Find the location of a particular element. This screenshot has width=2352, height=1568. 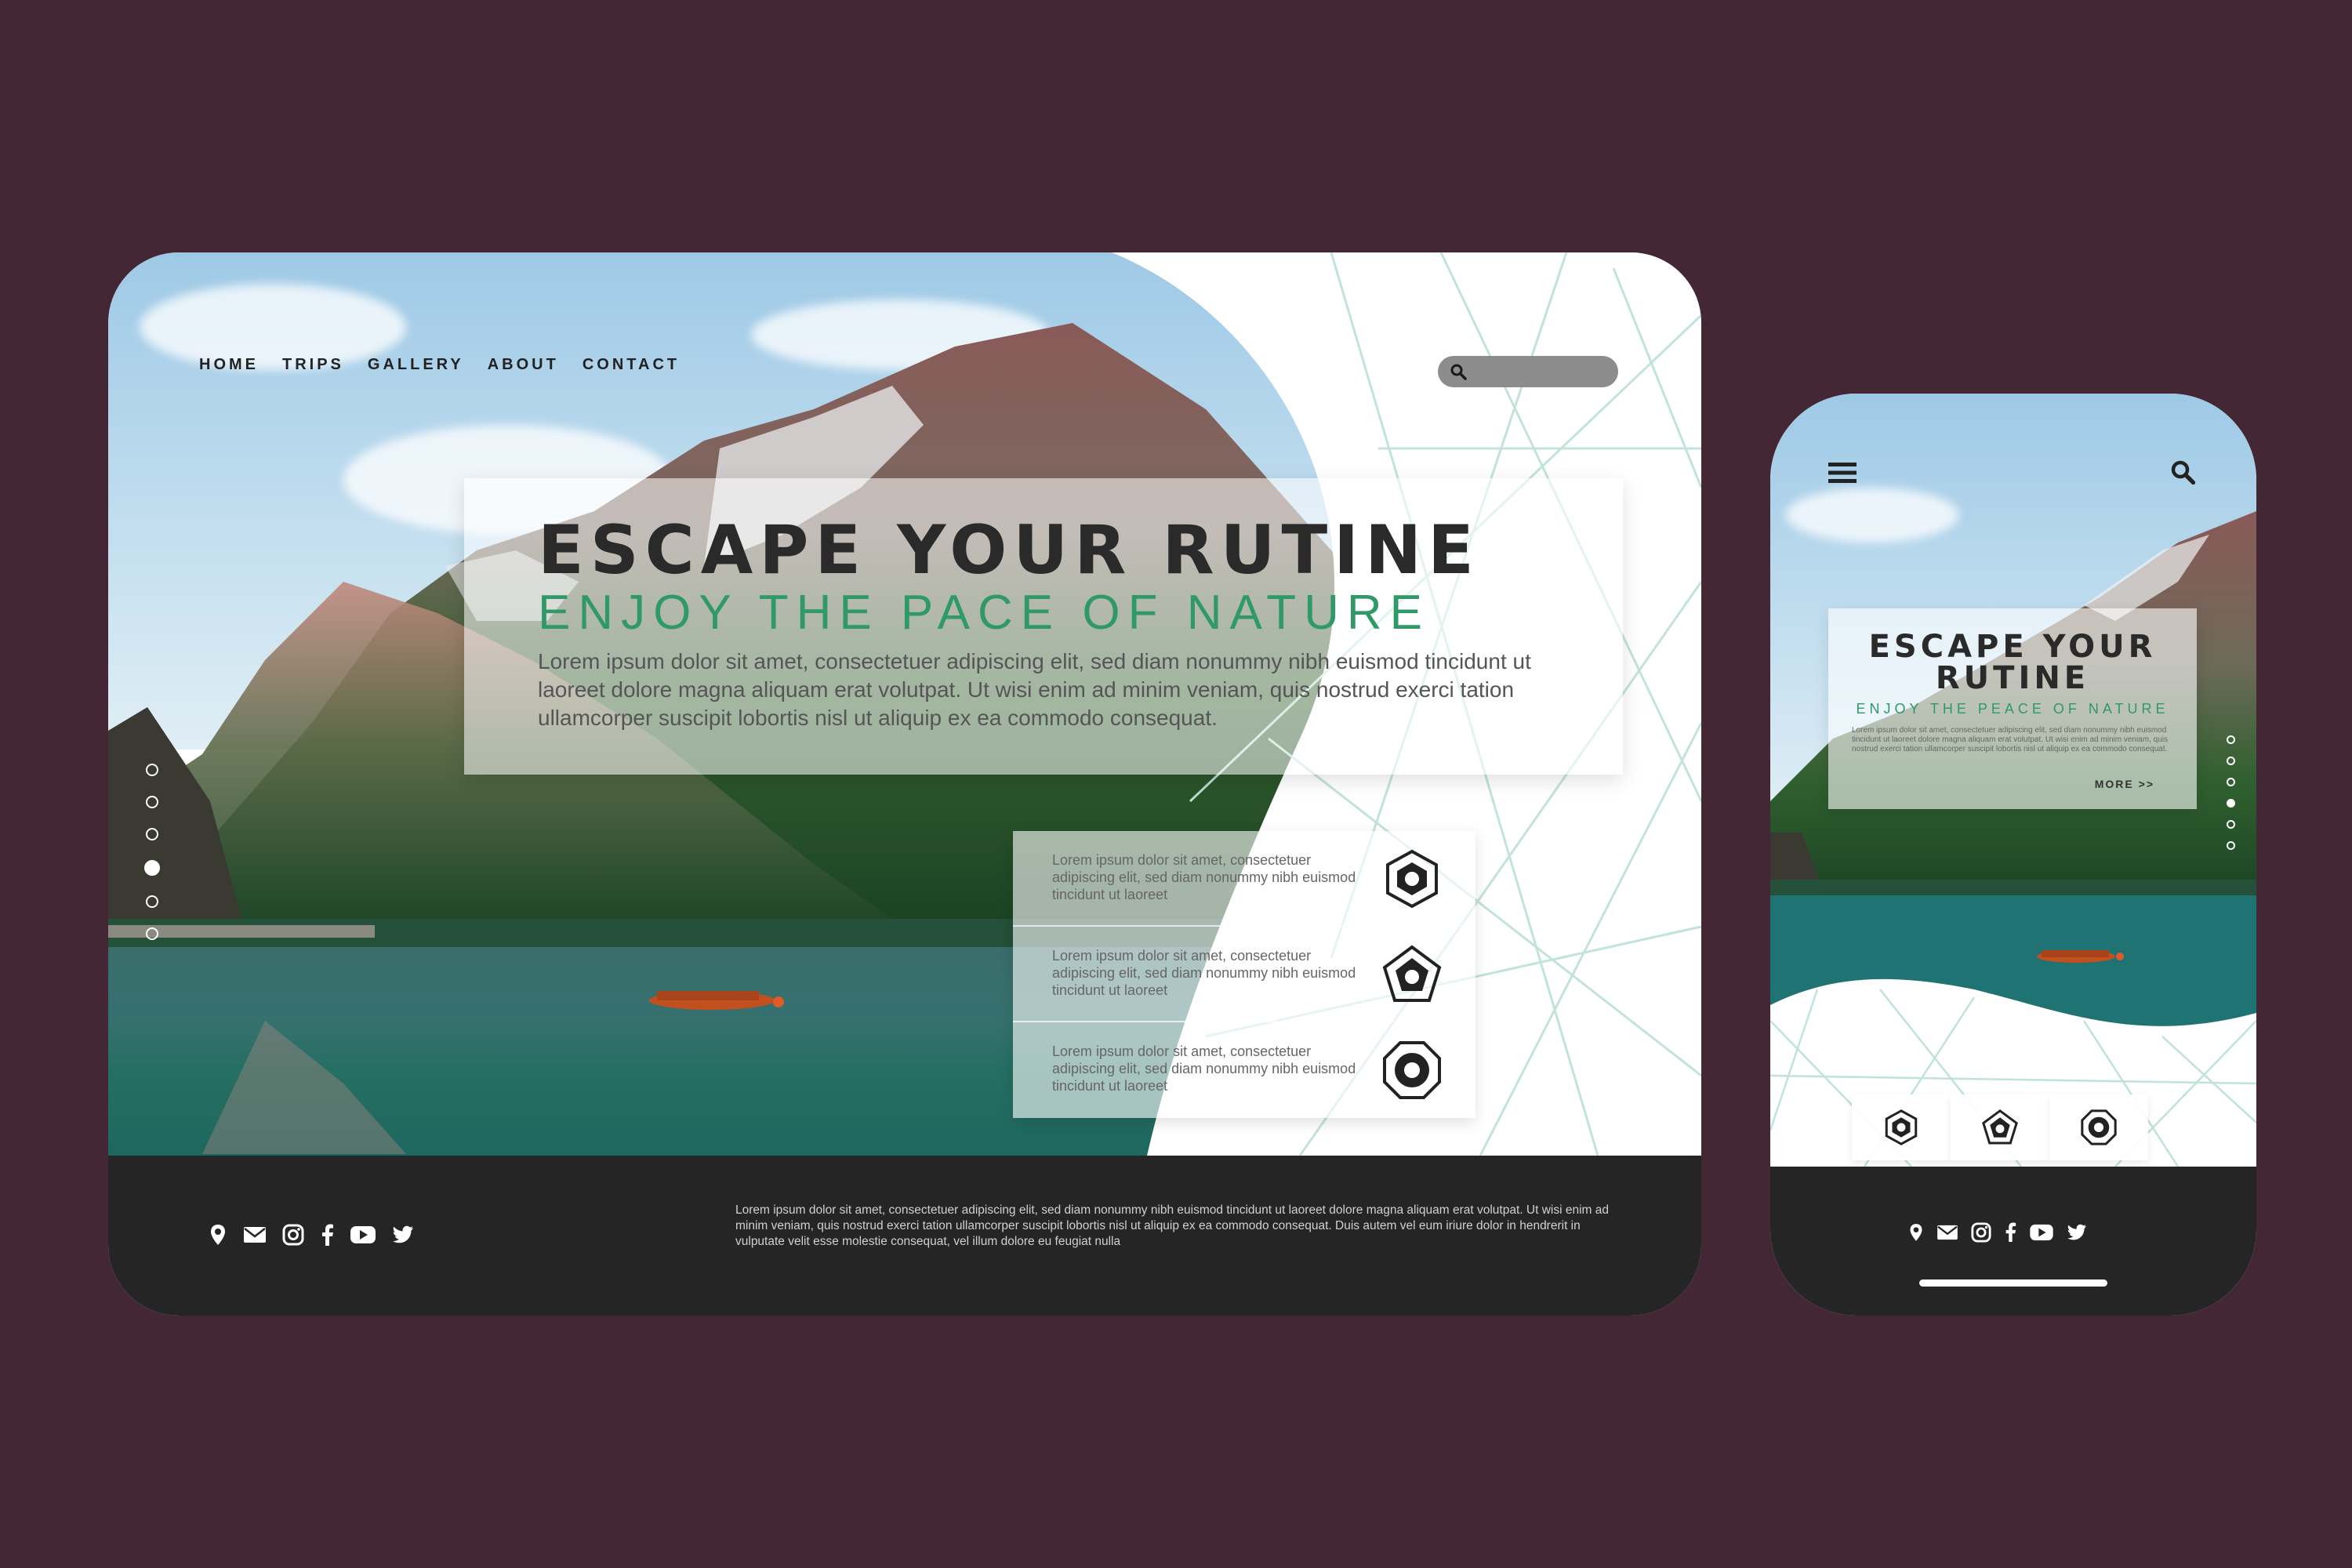

hero-title: ESCAPE YOUR RUTINE is located at coordinates (1009, 550).